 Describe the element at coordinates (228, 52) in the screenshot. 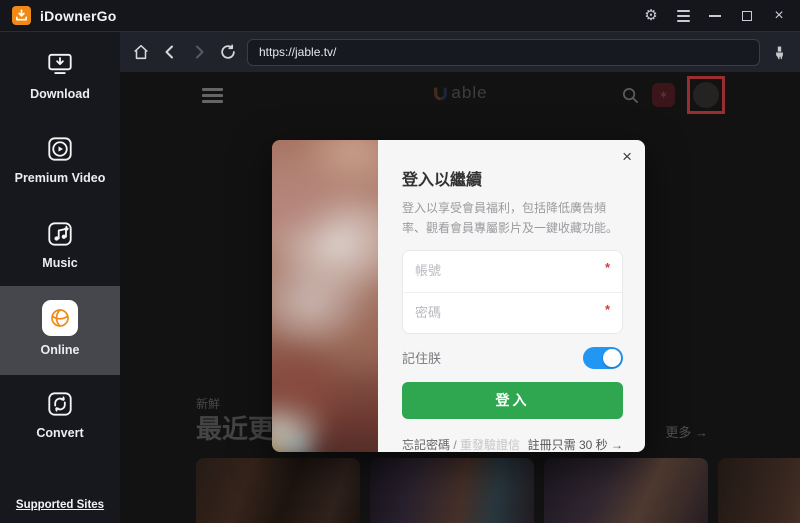

I see `refresh-icon` at that location.